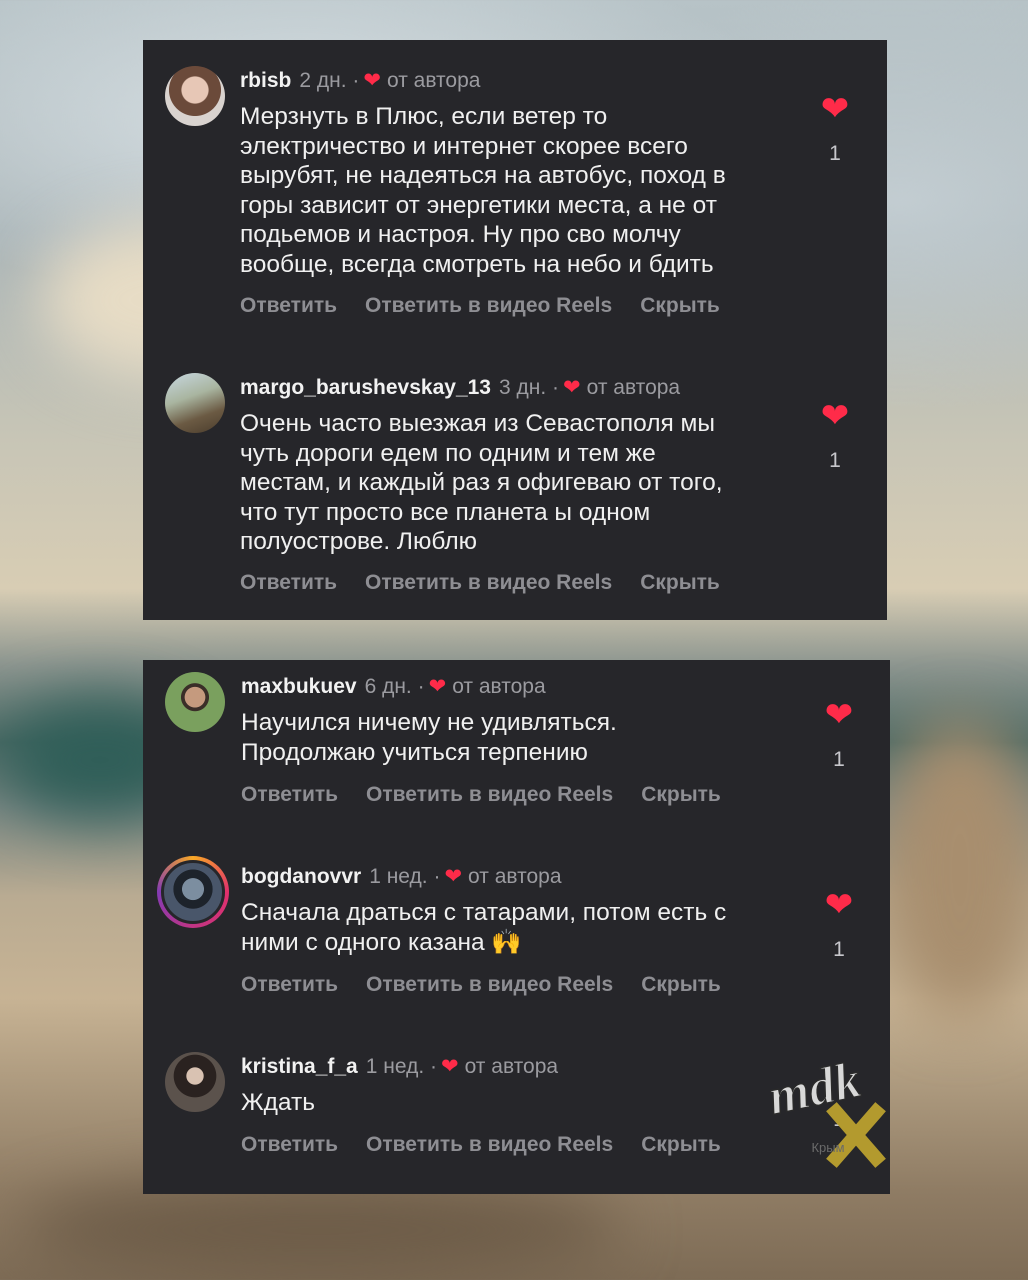  Describe the element at coordinates (358, 542) in the screenshot. I see `comment-line: полуострове. Люблю` at that location.